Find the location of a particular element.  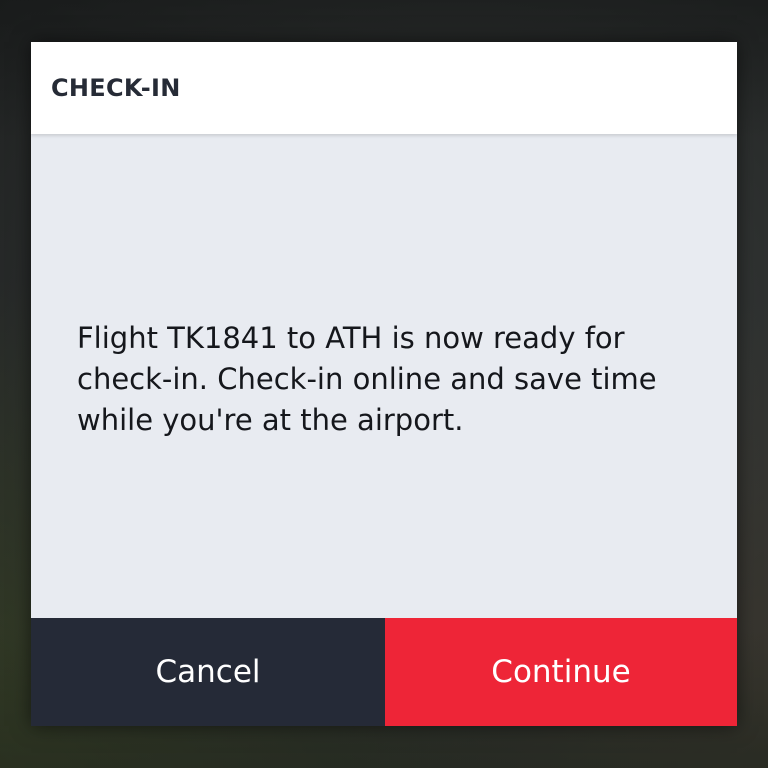

dialog-actions: Cancel Continue is located at coordinates (384, 672).